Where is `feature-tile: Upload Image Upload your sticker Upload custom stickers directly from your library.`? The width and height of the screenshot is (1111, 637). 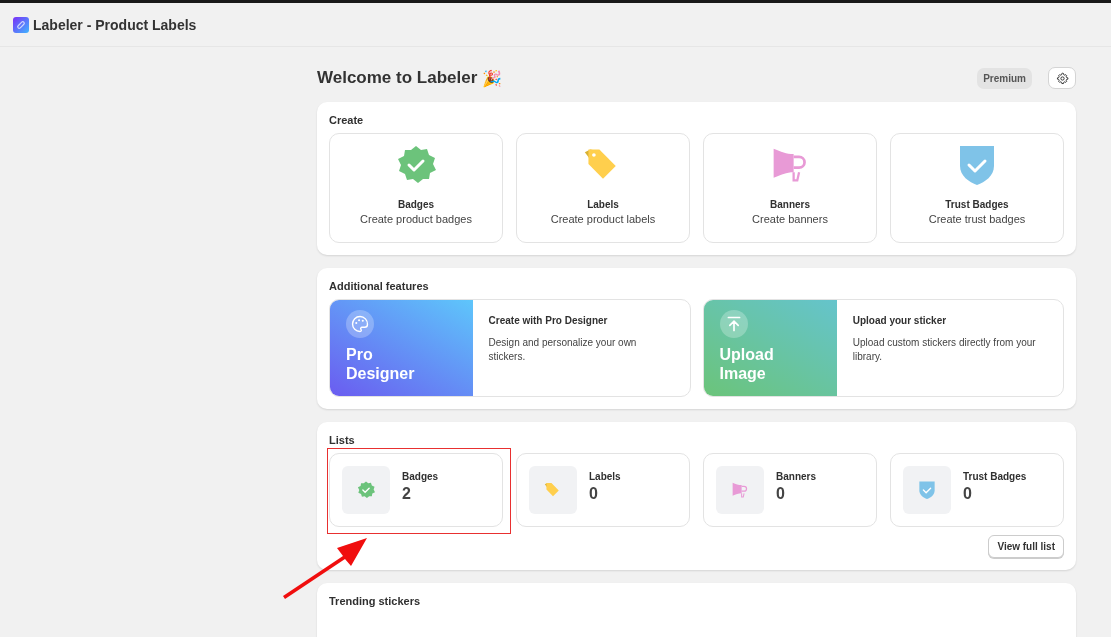
feature-tile: Upload Image Upload your sticker Upload custom stickers directly from your library. is located at coordinates (883, 348).